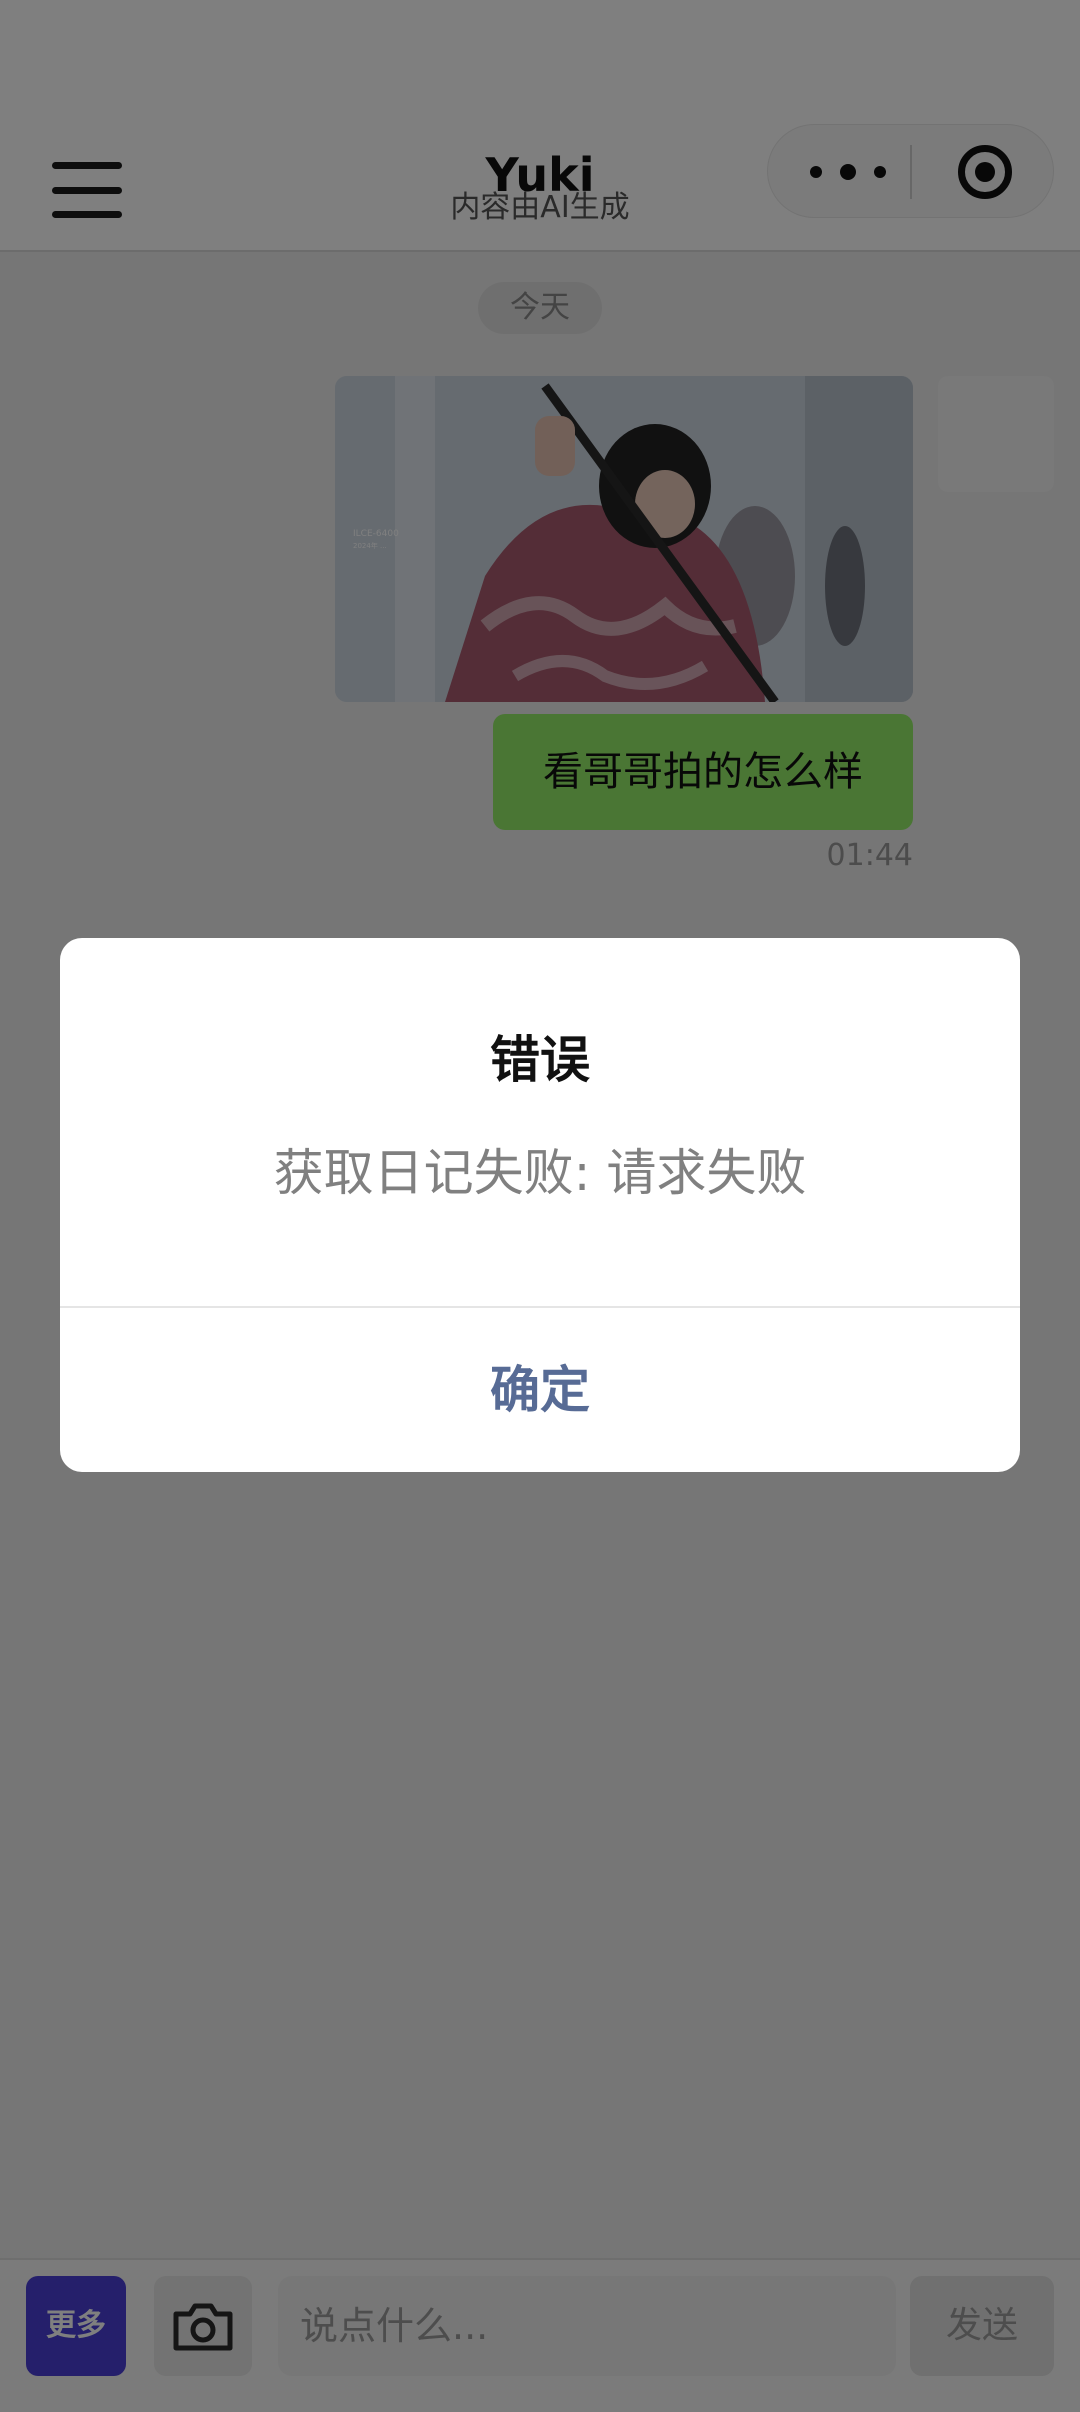 This screenshot has height=2412, width=1080. I want to click on confirm-button: 确定, so click(540, 1390).